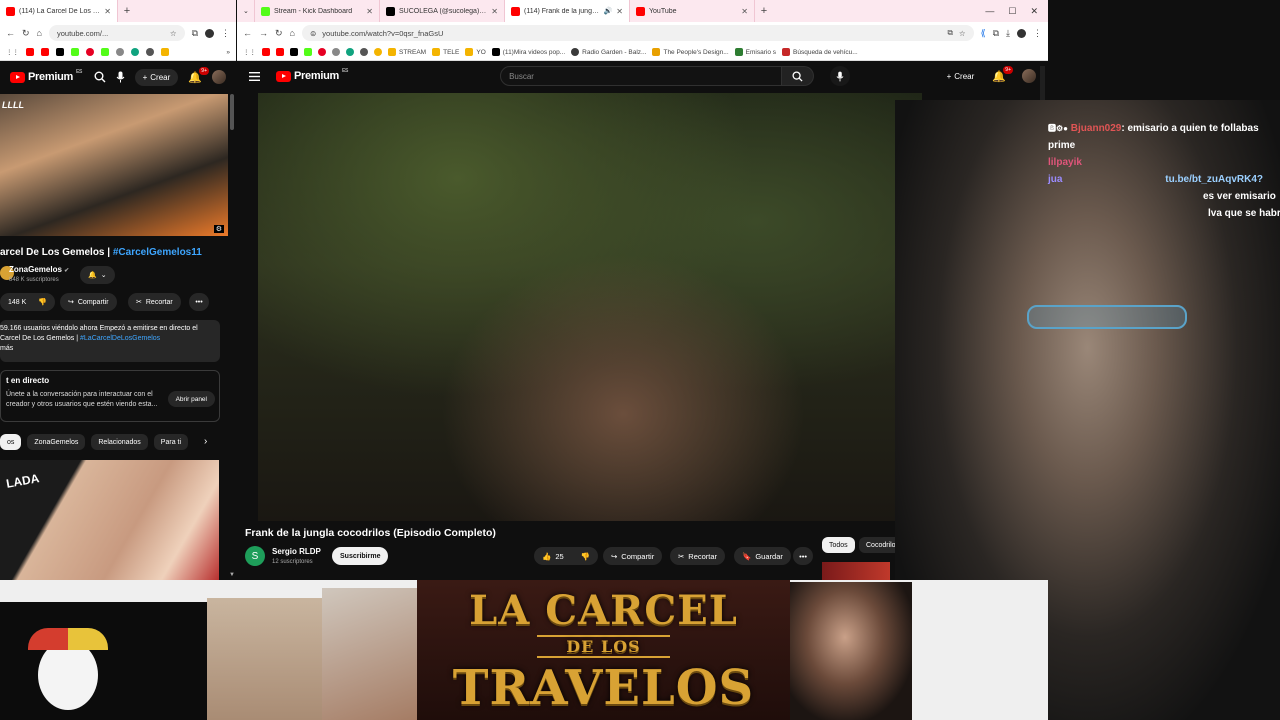 Image resolution: width=1280 pixels, height=720 pixels. What do you see at coordinates (637, 33) in the screenshot?
I see `address-bar: ⊜ youtube.com/watch?v=0qsr_fnaGsU ⧉ ☆` at bounding box center [637, 33].